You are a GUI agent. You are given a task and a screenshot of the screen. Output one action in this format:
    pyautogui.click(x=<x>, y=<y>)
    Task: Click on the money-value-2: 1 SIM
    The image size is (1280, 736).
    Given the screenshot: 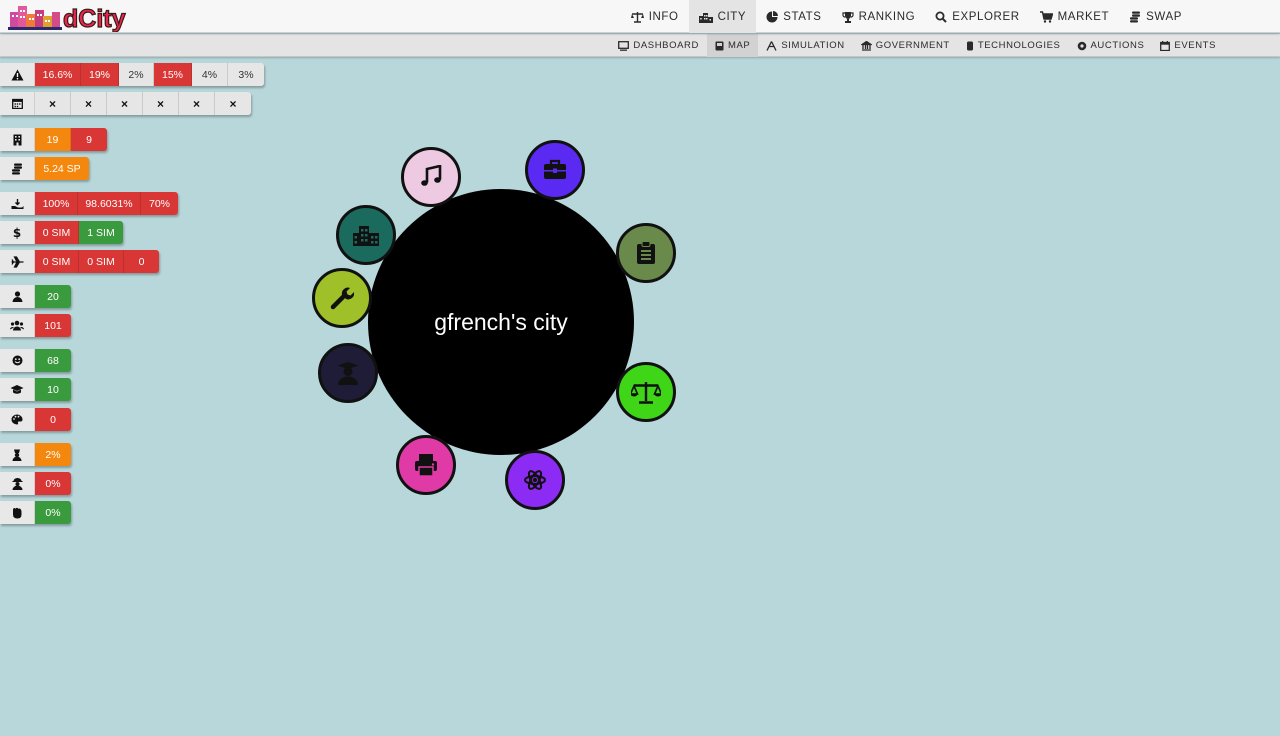 What is the action you would take?
    pyautogui.click(x=101, y=232)
    